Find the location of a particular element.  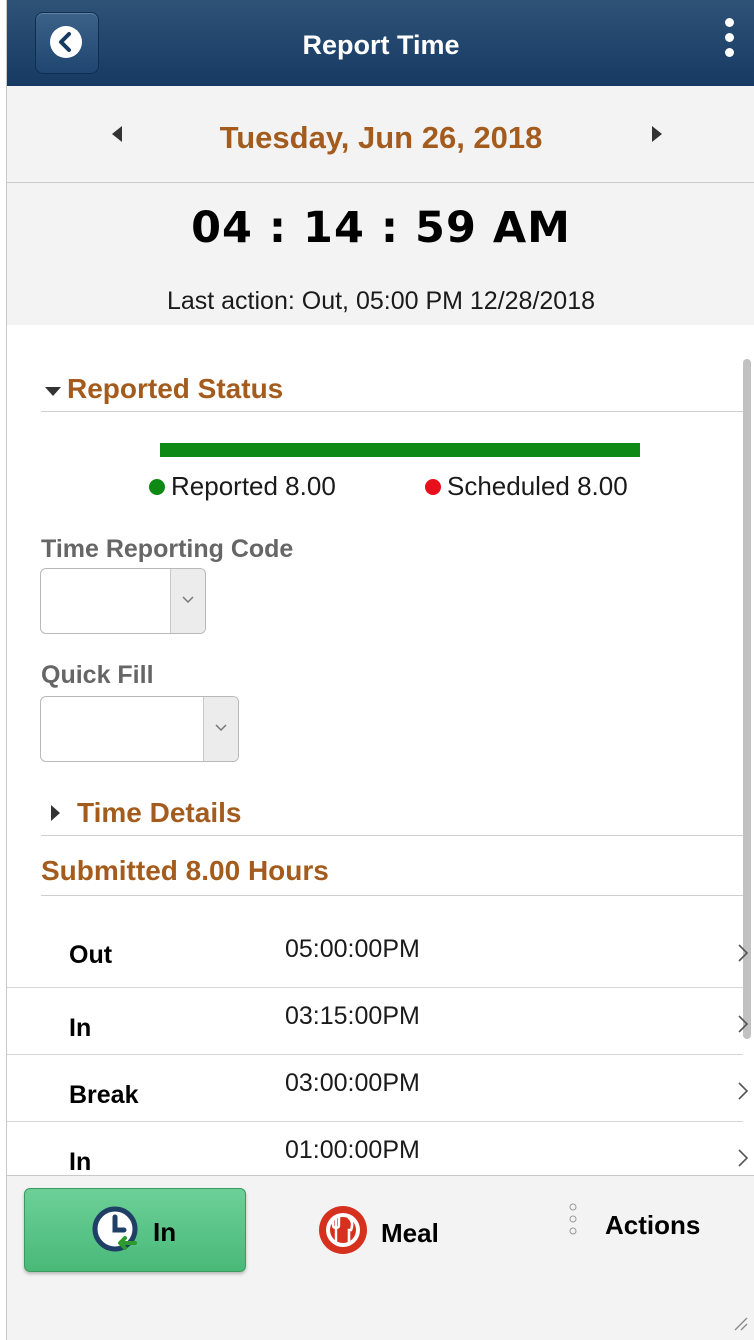

reported-dot-icon is located at coordinates (157, 486).